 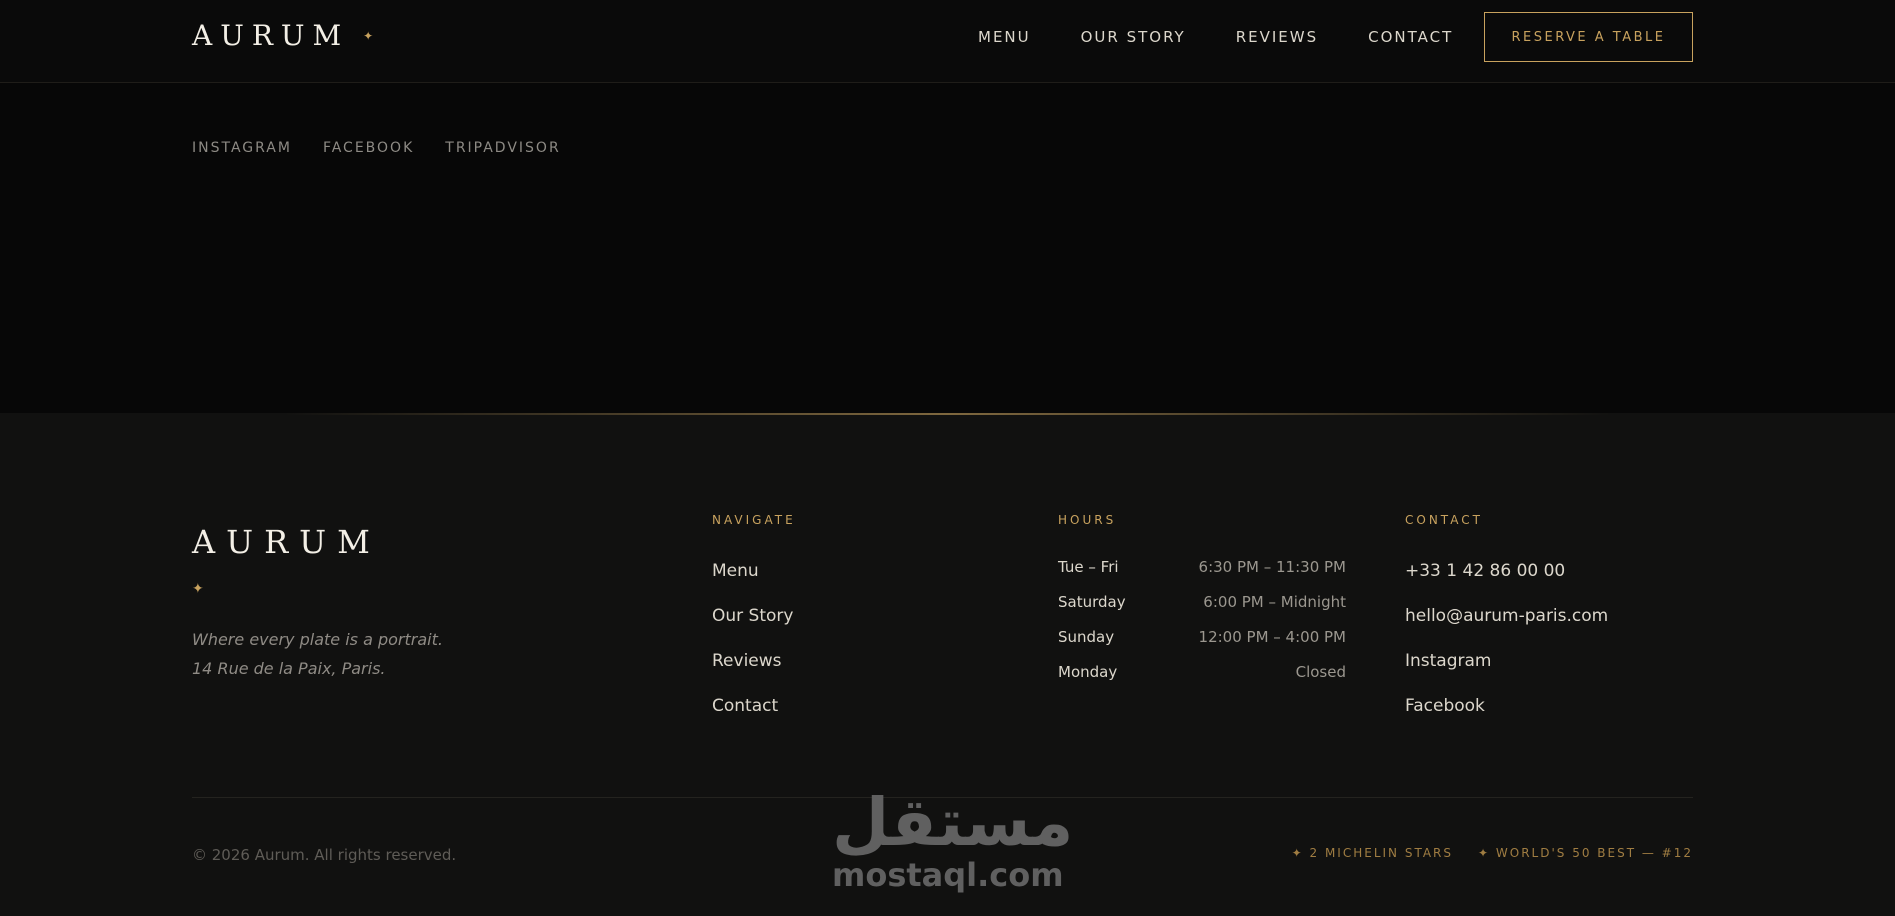 I want to click on brand-logo: AURUM ✦, so click(x=282, y=35).